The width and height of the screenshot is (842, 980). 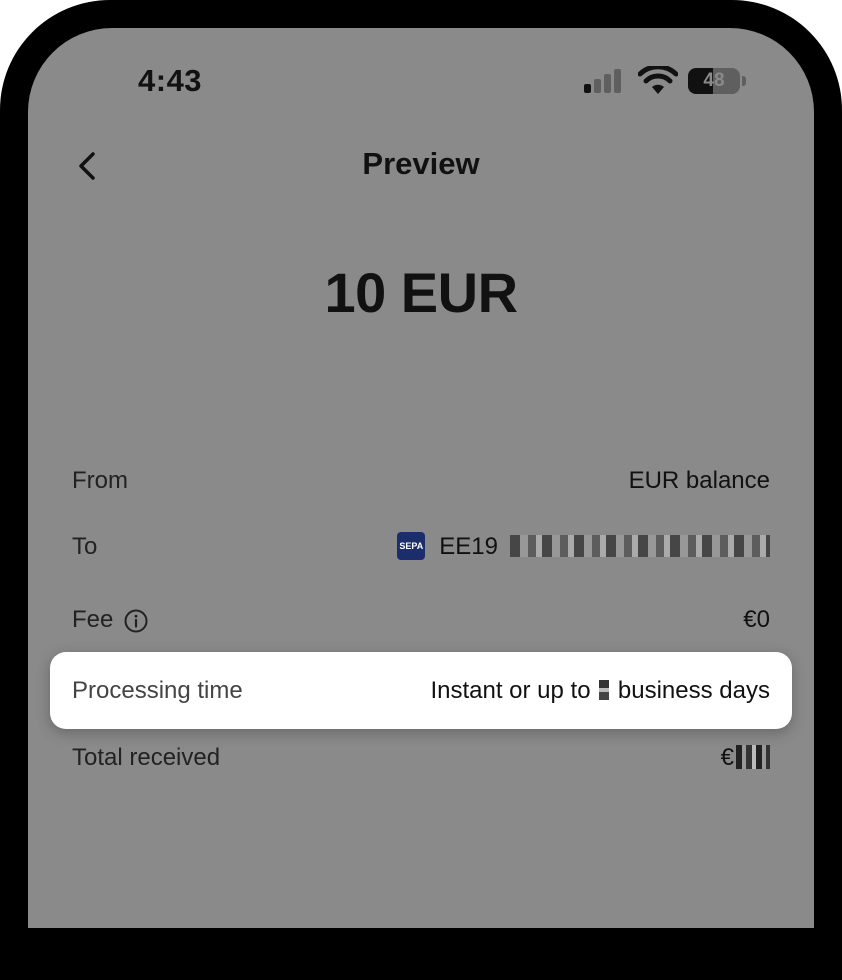 I want to click on sepa-icon: SEPA, so click(x=411, y=545).